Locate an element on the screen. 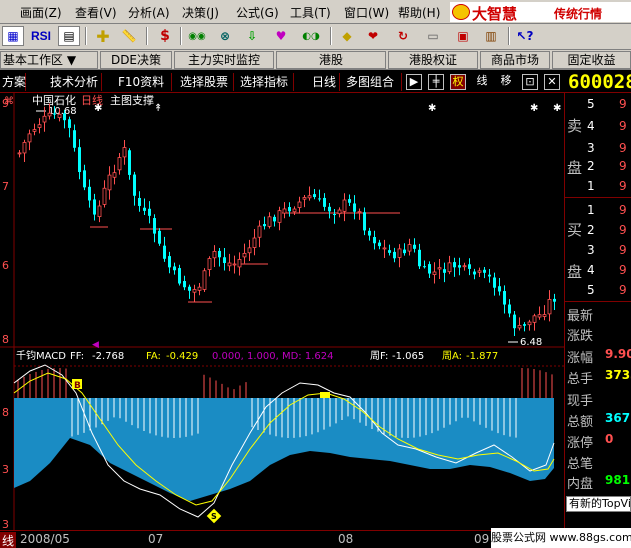  price-tick-label: 7 is located at coordinates (5, 186).